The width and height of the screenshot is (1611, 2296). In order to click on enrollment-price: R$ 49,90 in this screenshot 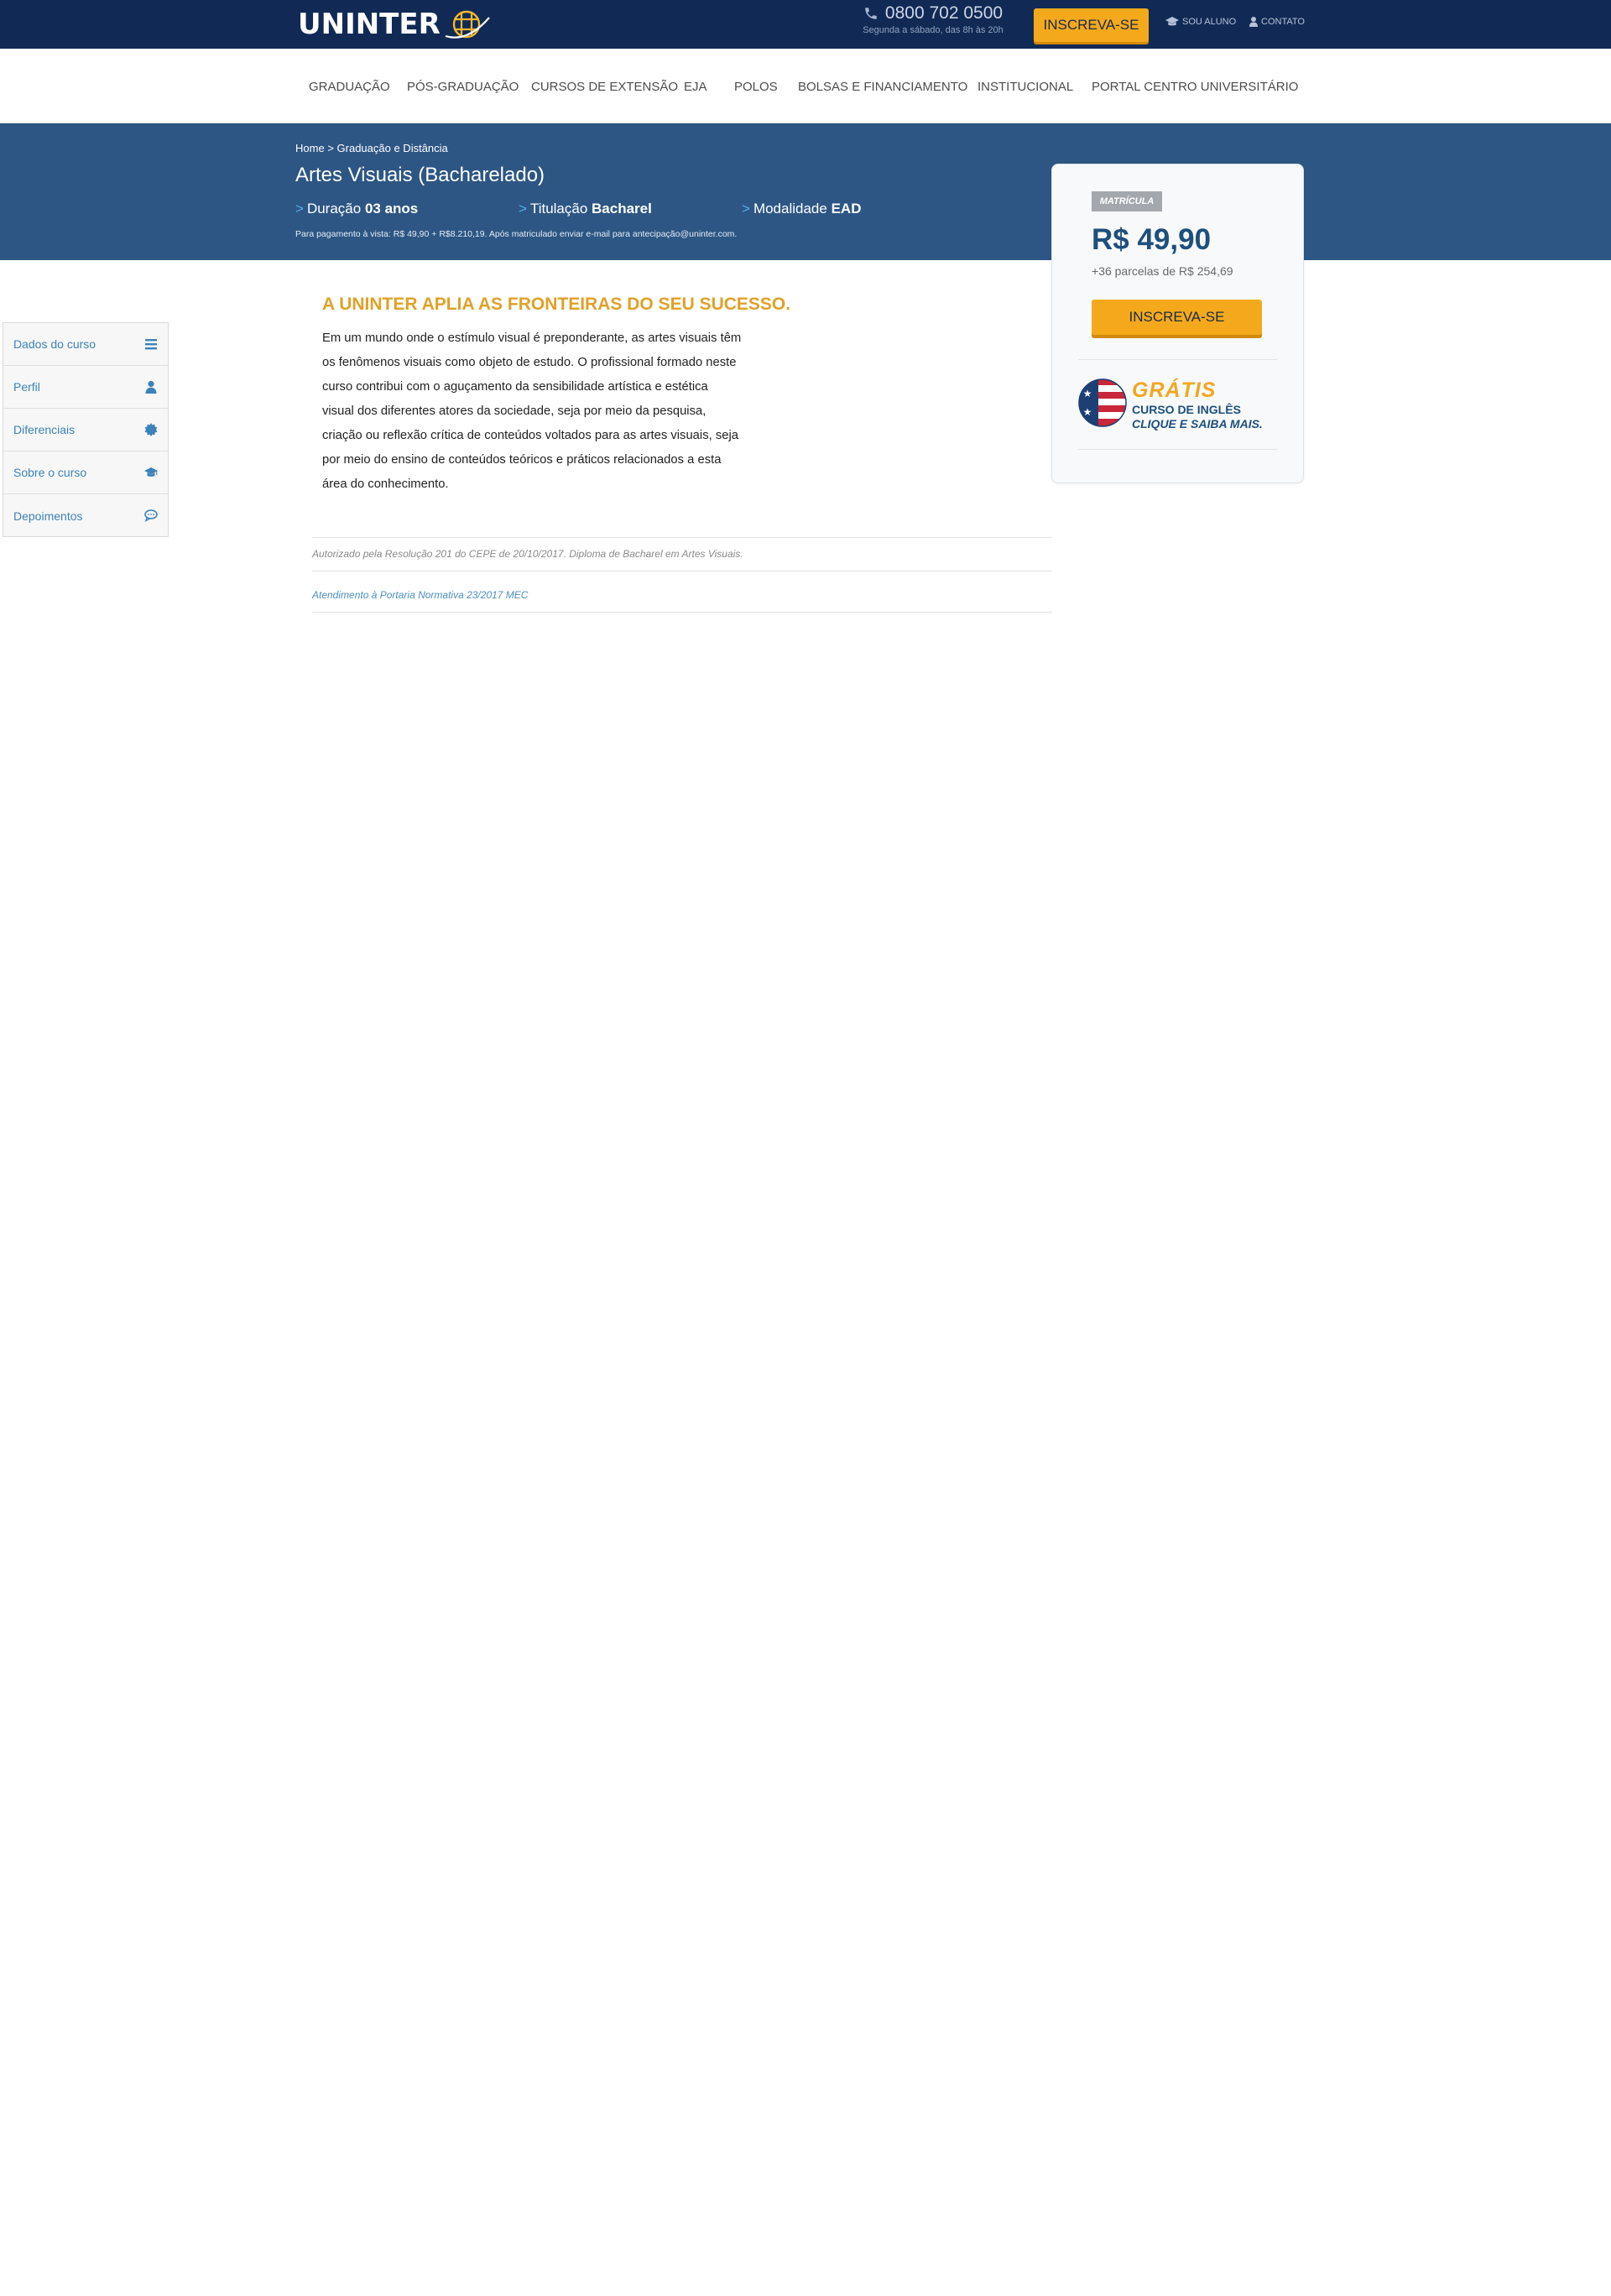, I will do `click(1152, 239)`.